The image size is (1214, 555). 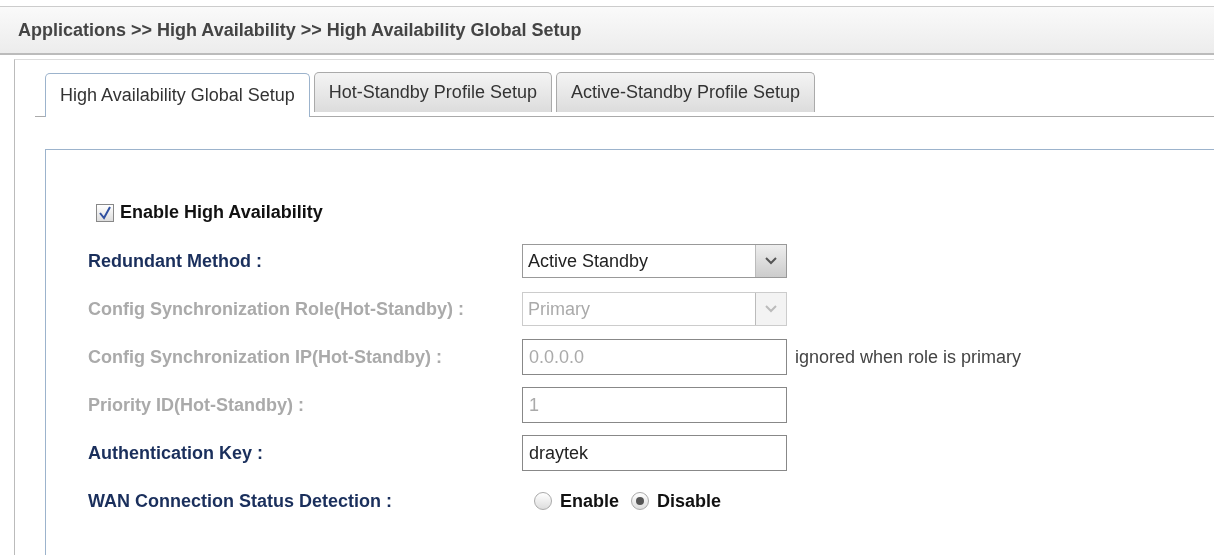 I want to click on dropdown: Active Standby, so click(x=654, y=261).